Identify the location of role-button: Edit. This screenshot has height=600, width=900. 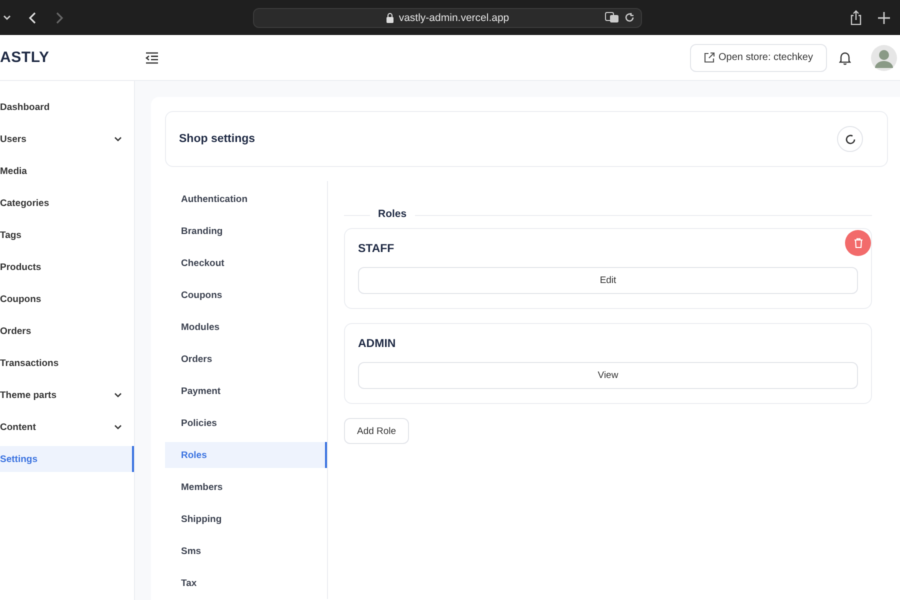
(608, 280).